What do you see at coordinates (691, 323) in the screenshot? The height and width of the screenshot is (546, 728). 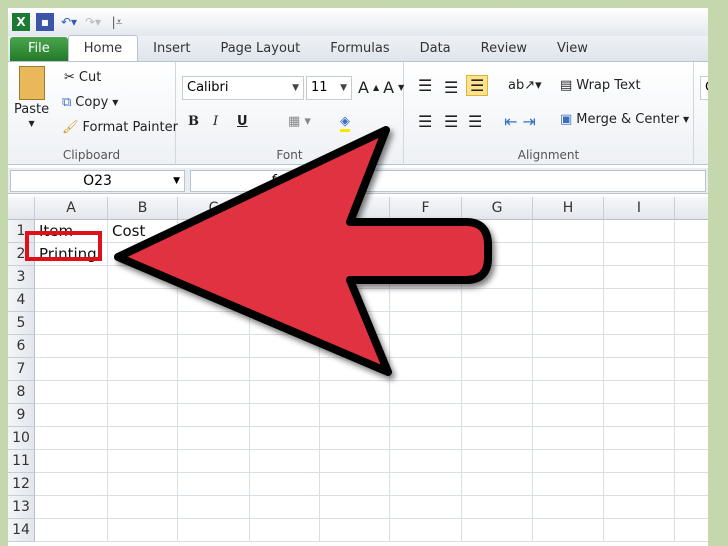 I see `cell-J5` at bounding box center [691, 323].